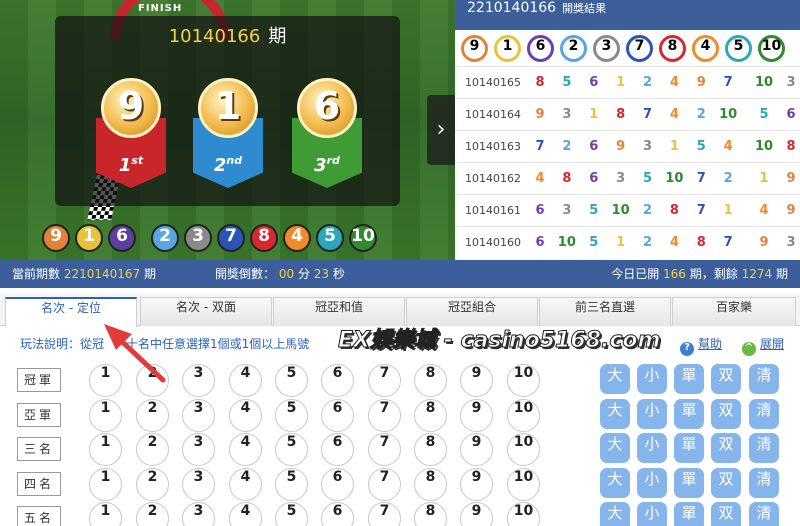 The width and height of the screenshot is (800, 526). What do you see at coordinates (734, 311) in the screenshot?
I see `tab-baccarat: 百家樂` at bounding box center [734, 311].